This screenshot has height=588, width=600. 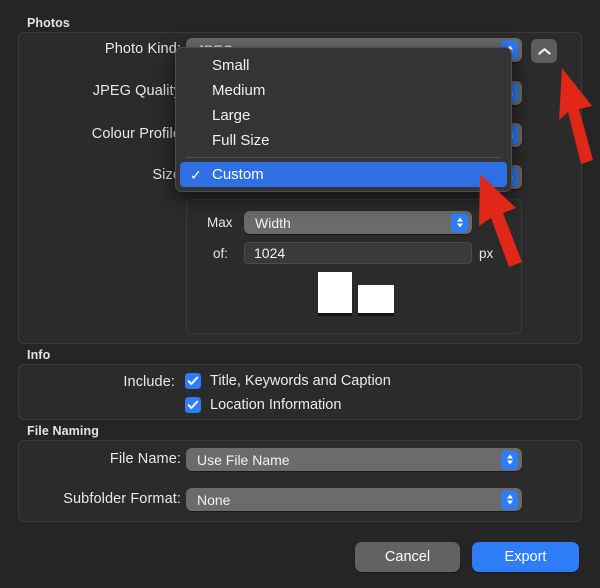 What do you see at coordinates (196, 174) in the screenshot?
I see `checkmark-icon: ✓` at bounding box center [196, 174].